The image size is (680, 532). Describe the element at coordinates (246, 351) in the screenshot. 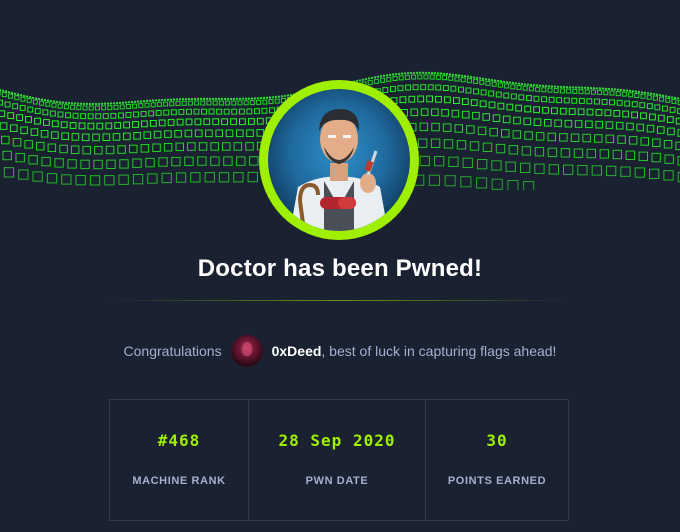

I see `user-avatar` at that location.